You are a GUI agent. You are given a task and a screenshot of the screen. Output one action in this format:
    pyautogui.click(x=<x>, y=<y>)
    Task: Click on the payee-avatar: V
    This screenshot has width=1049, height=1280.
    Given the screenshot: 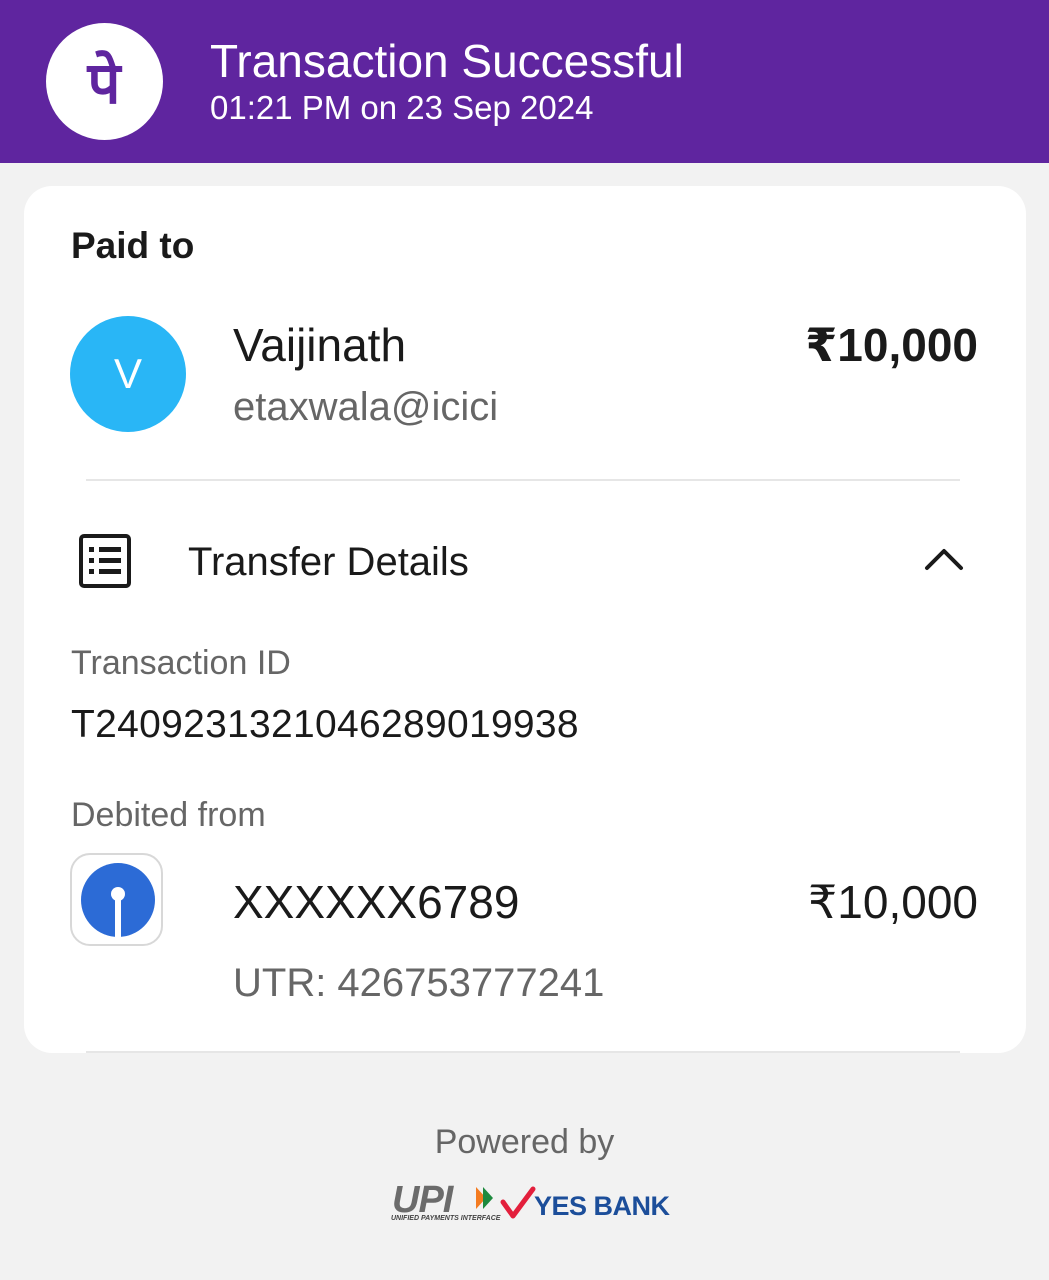 What is the action you would take?
    pyautogui.click(x=128, y=374)
    